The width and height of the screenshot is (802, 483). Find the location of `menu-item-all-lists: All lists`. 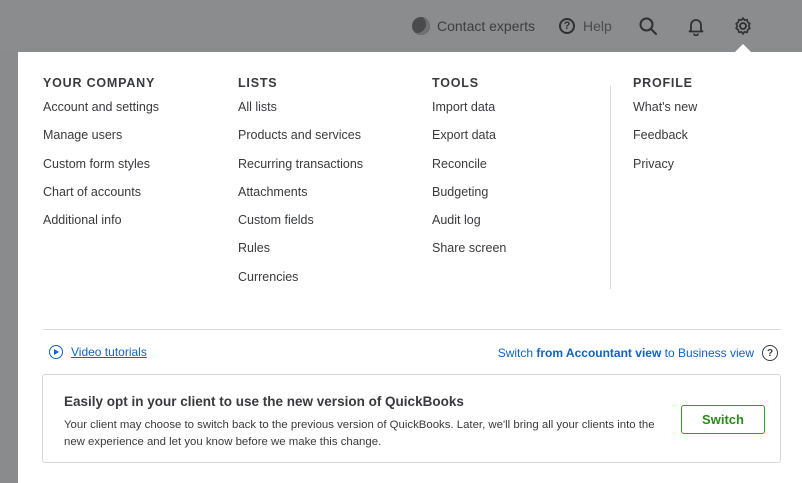

menu-item-all-lists: All lists is located at coordinates (300, 113).